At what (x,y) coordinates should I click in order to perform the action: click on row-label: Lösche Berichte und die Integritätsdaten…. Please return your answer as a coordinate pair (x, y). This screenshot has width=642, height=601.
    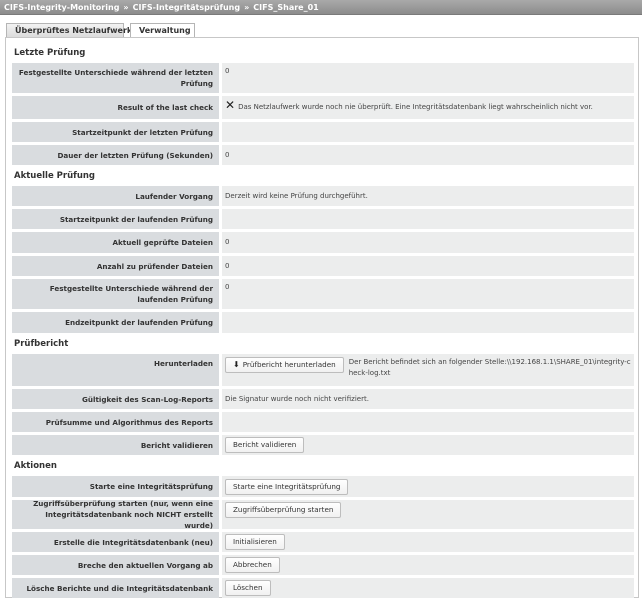
    Looking at the image, I should click on (115, 588).